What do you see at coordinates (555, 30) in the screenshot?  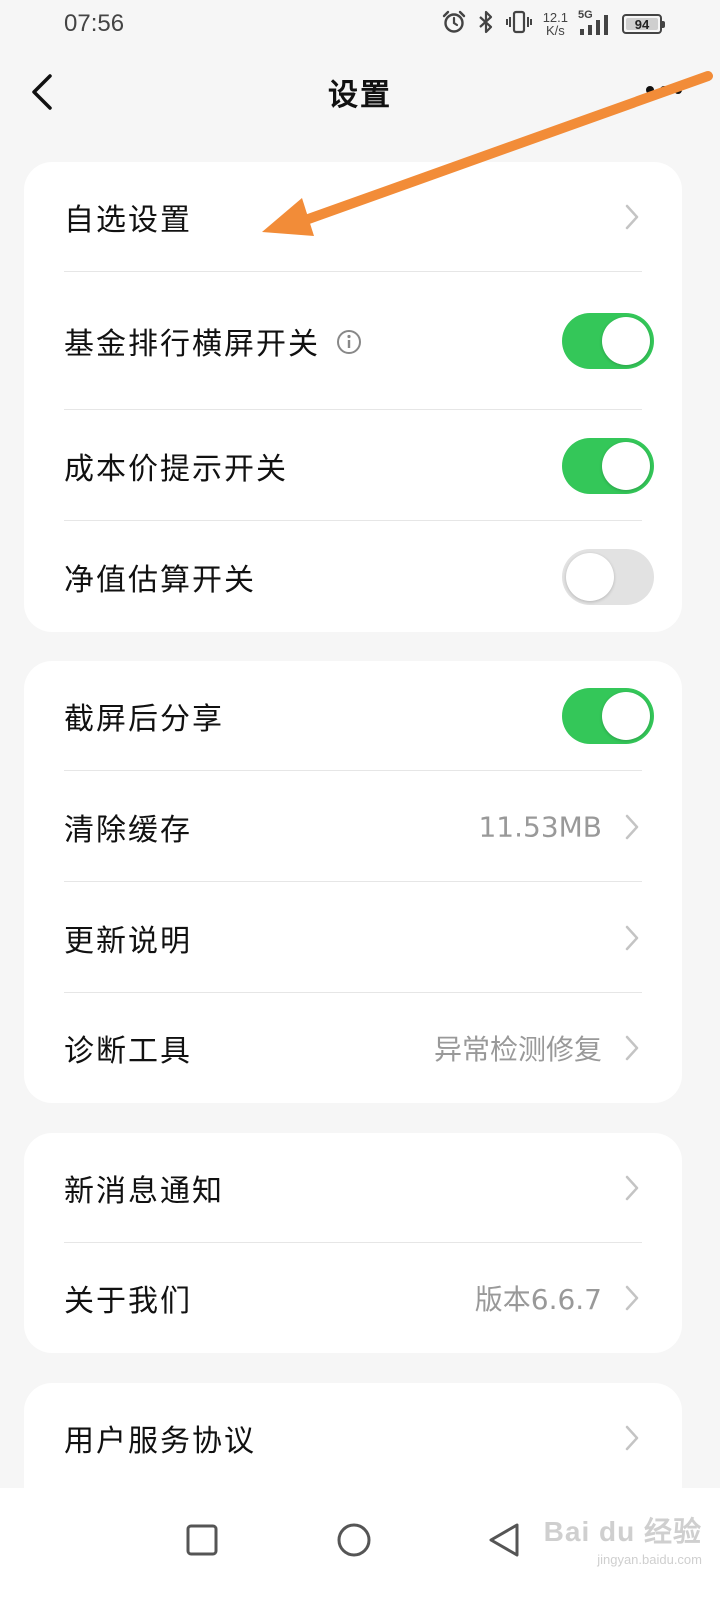 I see `net-speed-unit: K/s` at bounding box center [555, 30].